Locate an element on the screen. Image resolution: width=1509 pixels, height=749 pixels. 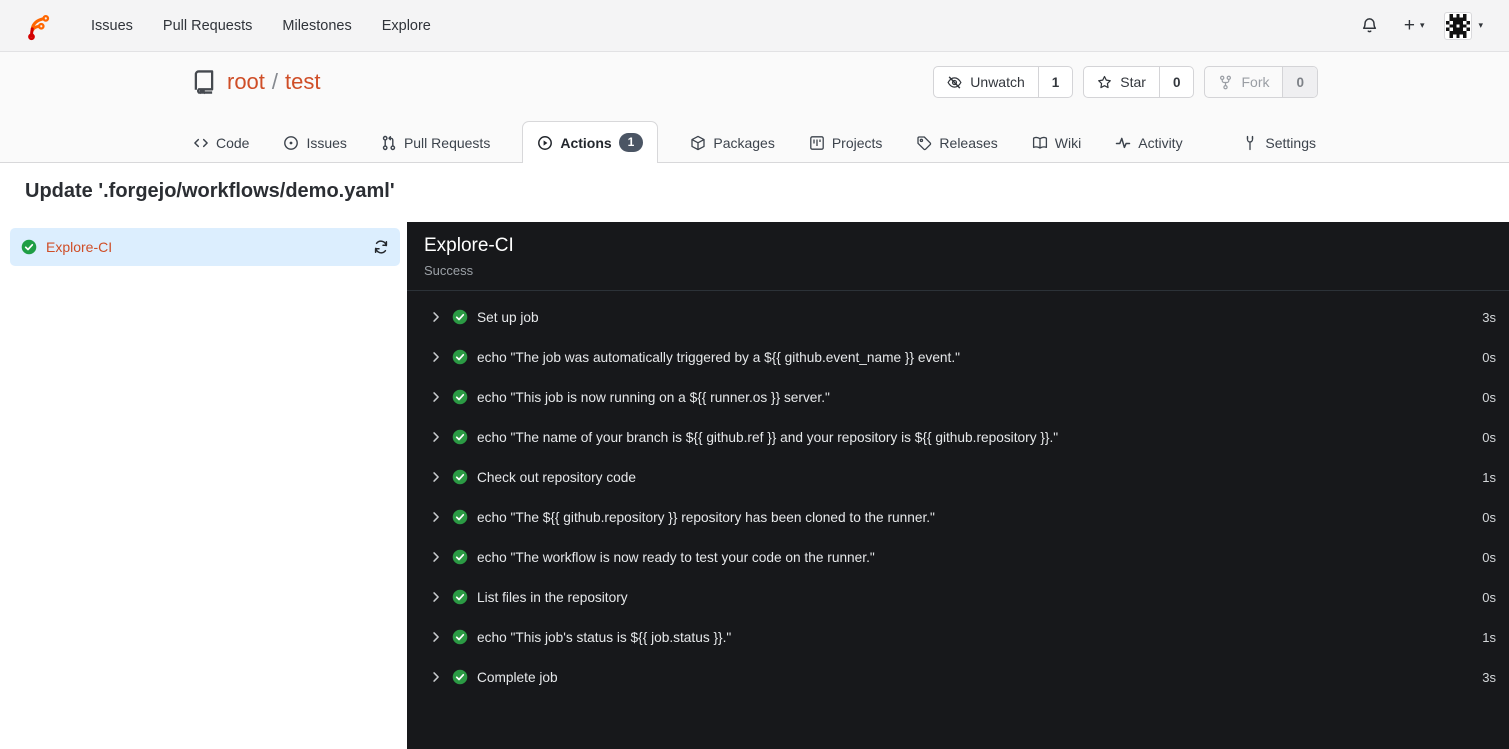
tab-pull-requests: Pull Requests is located at coordinates (435, 143).